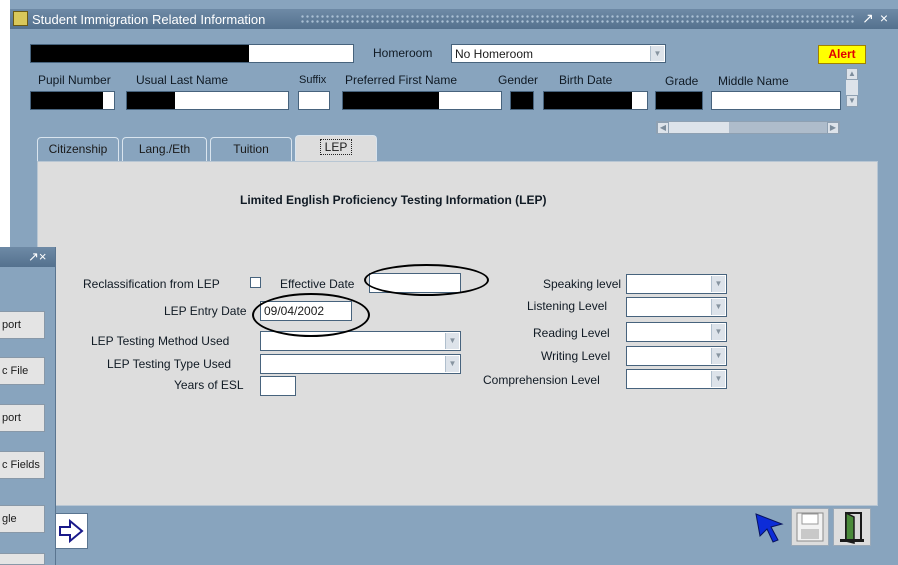 Image resolution: width=898 pixels, height=565 pixels. I want to click on reading-level-label: Reading Level, so click(571, 333).